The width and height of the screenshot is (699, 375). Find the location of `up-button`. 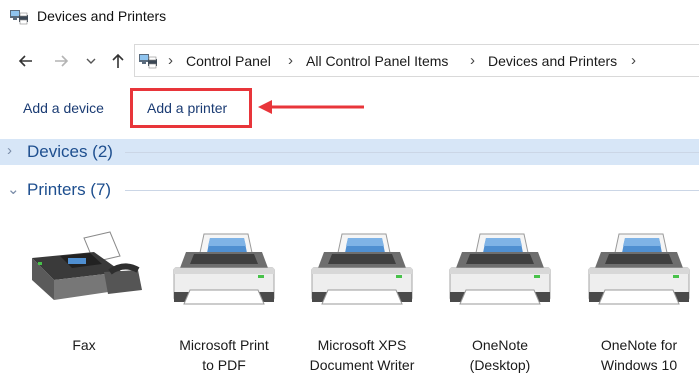

up-button is located at coordinates (118, 61).